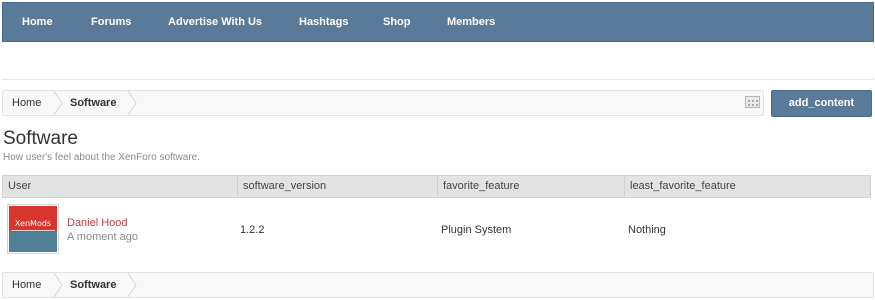  I want to click on cell-favorite-feature: Plugin System, so click(476, 230).